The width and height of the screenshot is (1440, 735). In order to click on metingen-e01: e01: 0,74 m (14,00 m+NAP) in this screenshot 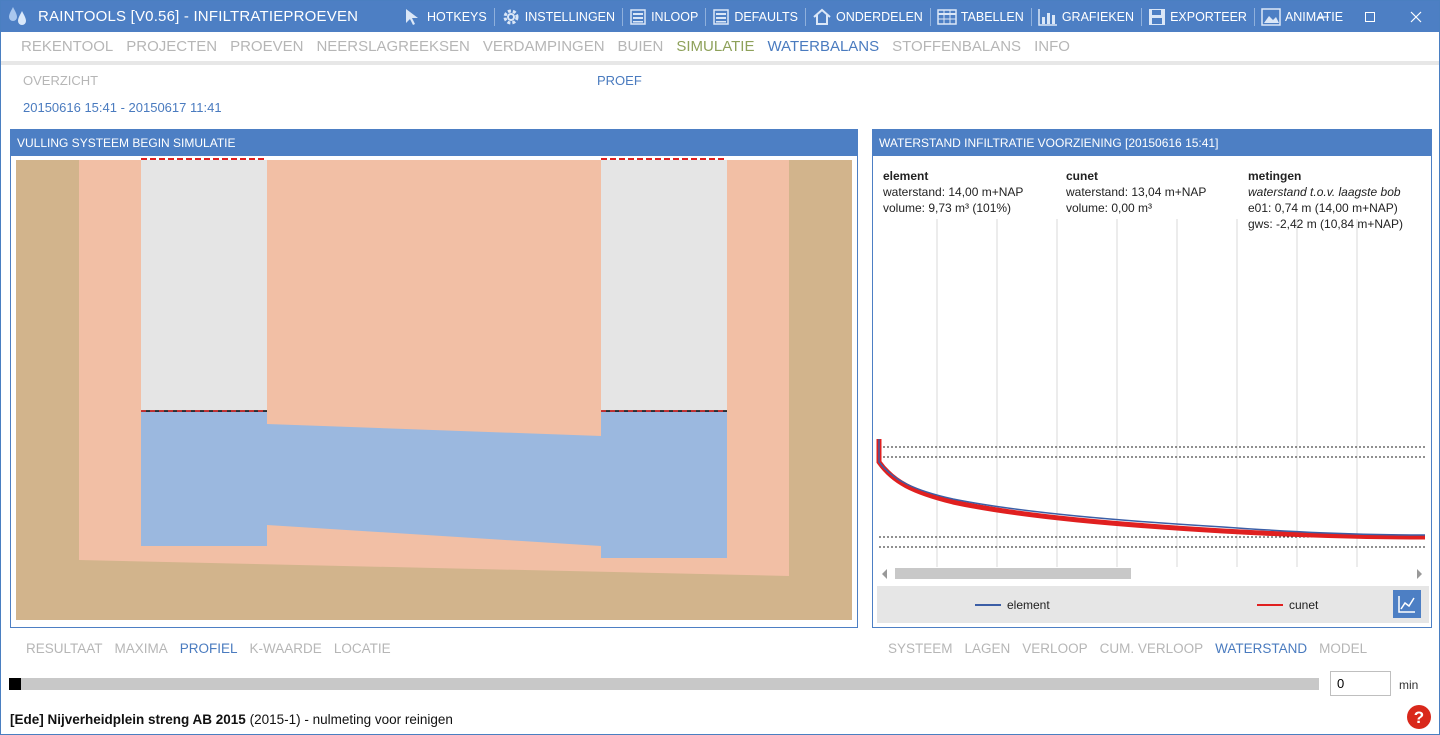, I will do `click(1323, 208)`.